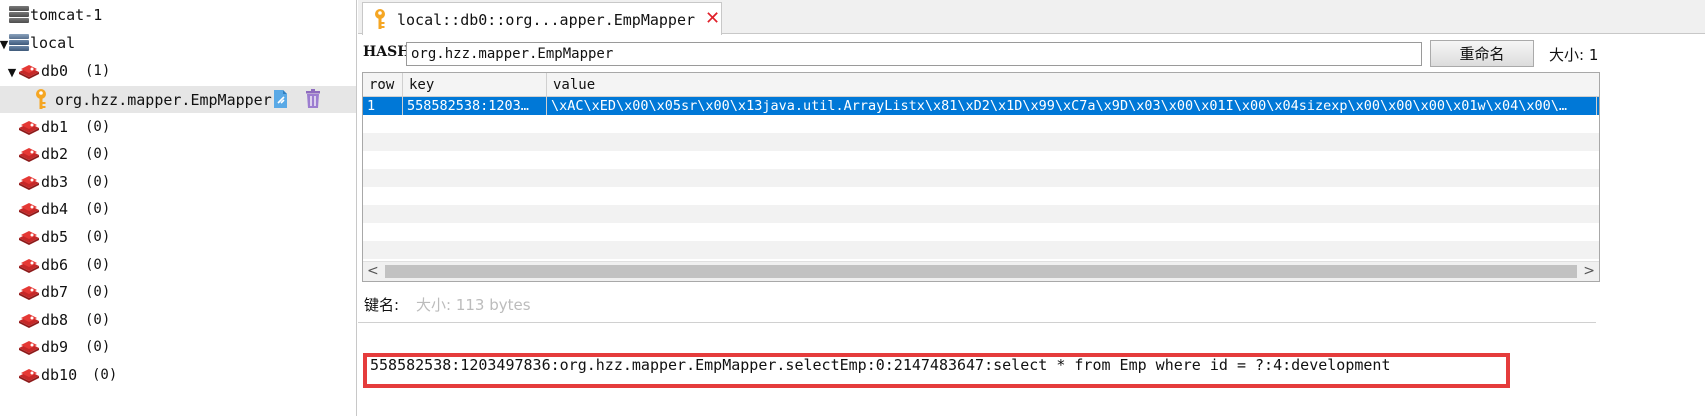 Image resolution: width=1705 pixels, height=416 pixels. What do you see at coordinates (55, 154) in the screenshot?
I see `db-label: db2` at bounding box center [55, 154].